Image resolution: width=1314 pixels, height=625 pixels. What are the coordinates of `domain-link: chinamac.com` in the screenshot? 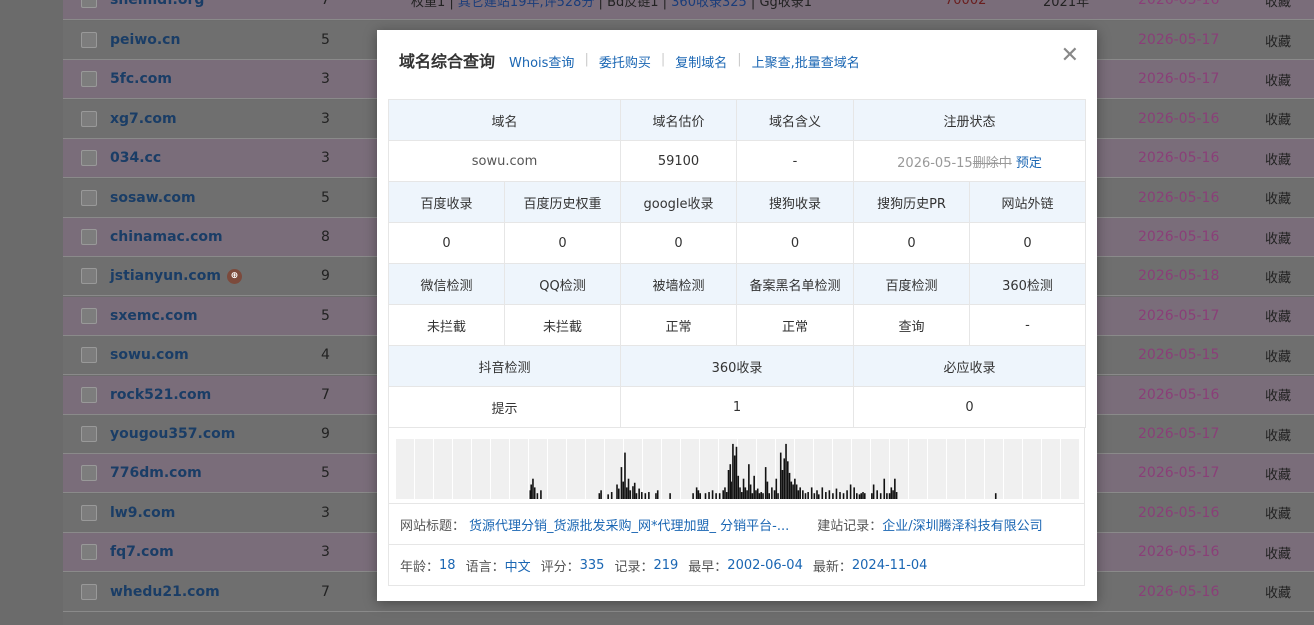 It's located at (166, 237).